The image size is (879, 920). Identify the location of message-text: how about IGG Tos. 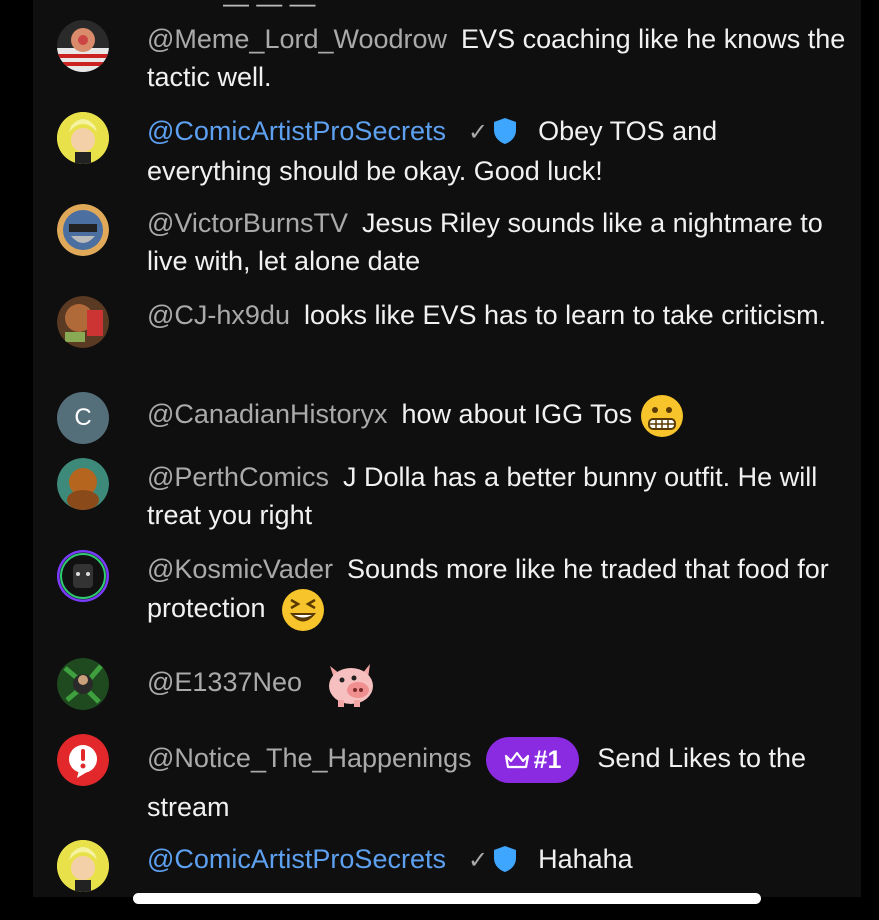
(517, 414).